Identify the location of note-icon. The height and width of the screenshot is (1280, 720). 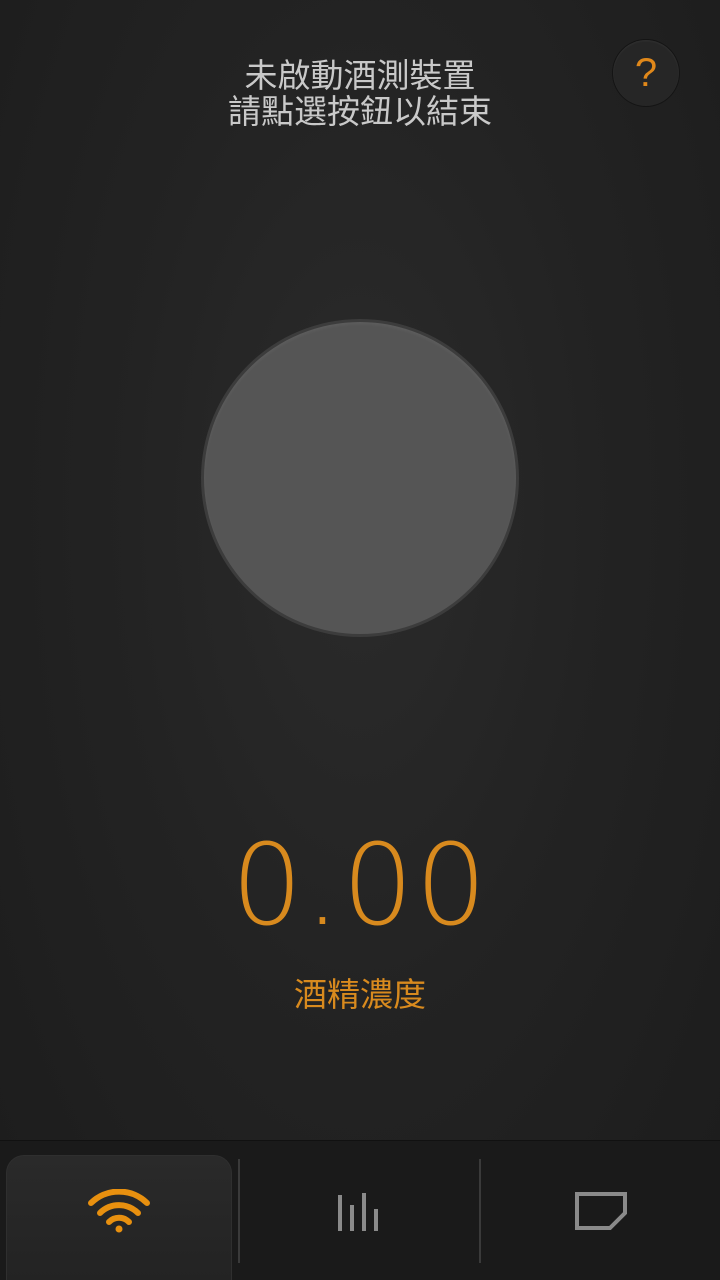
(600, 1211).